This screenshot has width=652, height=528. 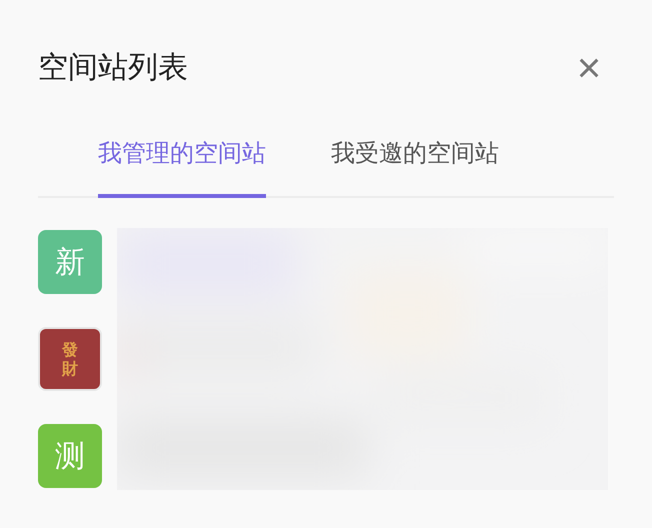 I want to click on station-avatar: 测, so click(x=70, y=456).